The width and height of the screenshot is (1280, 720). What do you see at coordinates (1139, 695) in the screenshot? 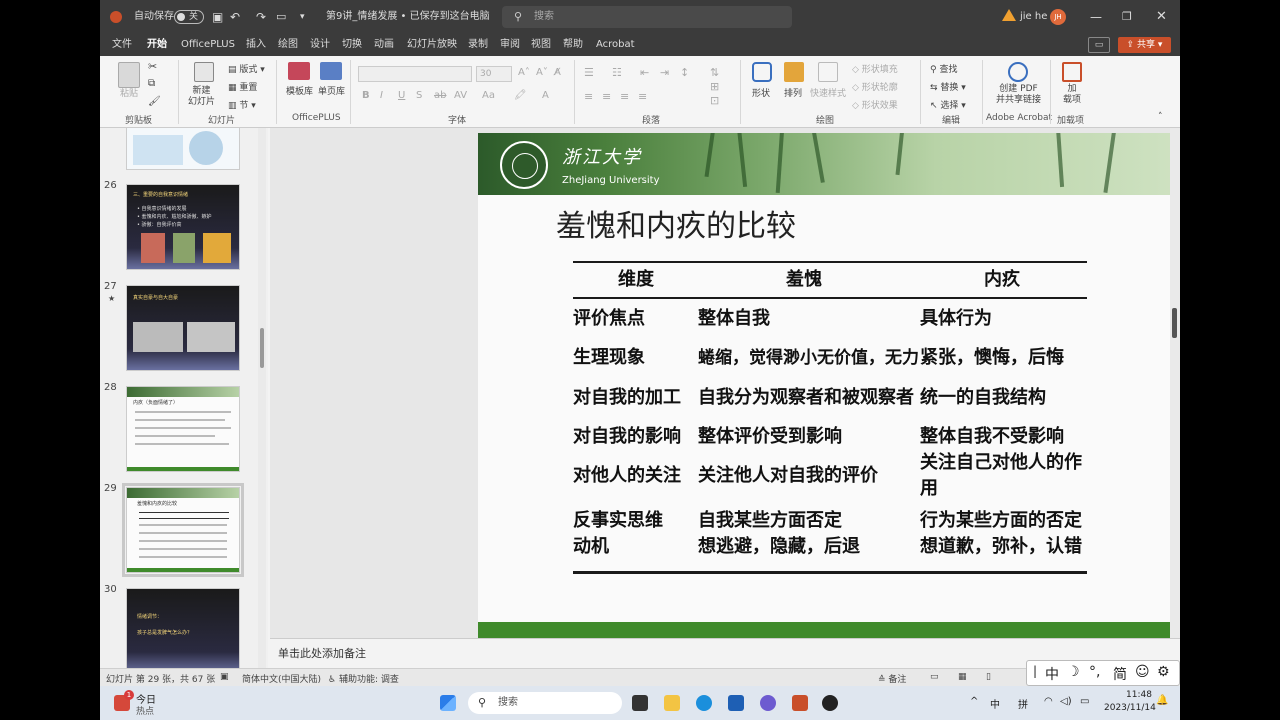
I see `clock-time: 11:48` at bounding box center [1139, 695].